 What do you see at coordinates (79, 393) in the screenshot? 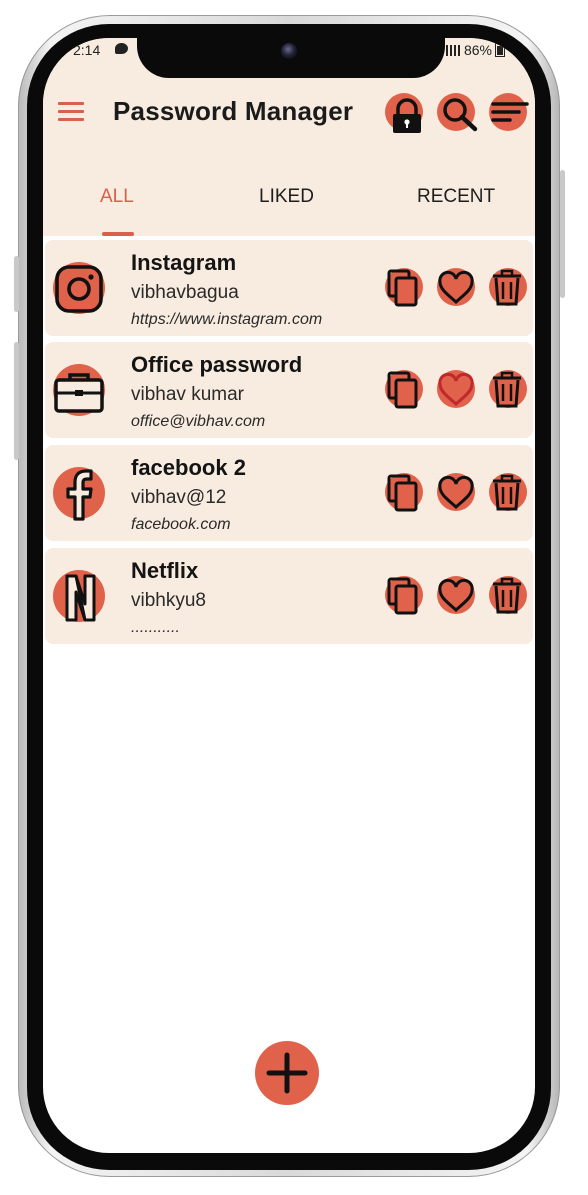
I see `briefcase-icon` at bounding box center [79, 393].